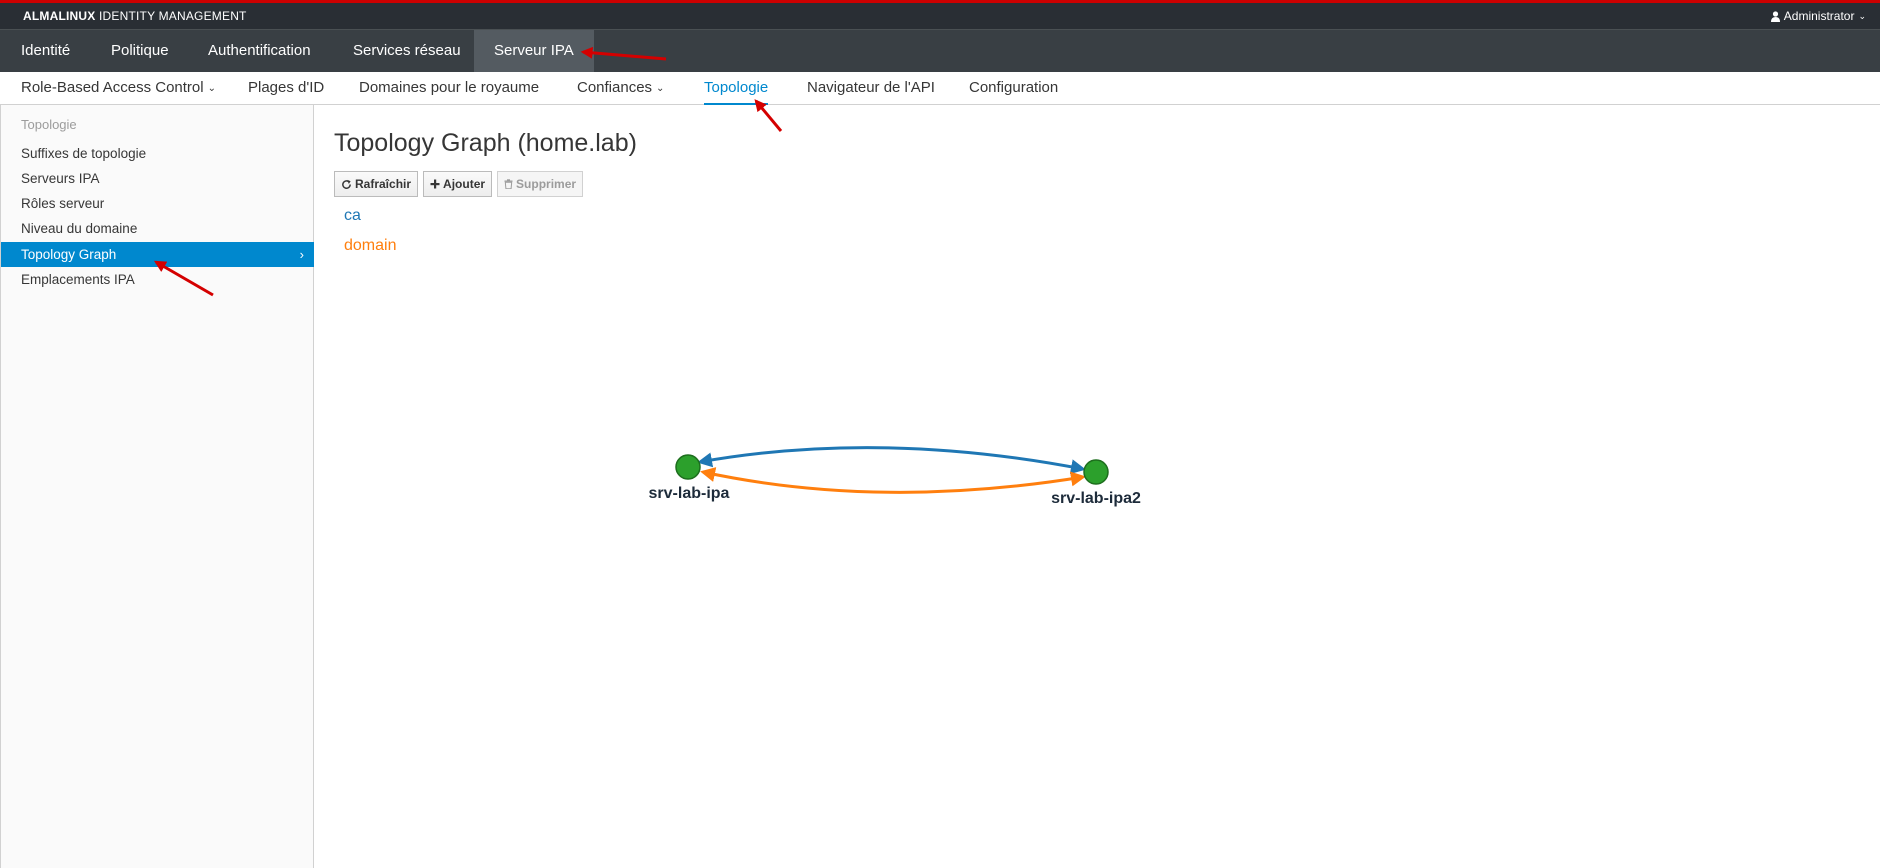 The image size is (1880, 868). I want to click on subnav-plages-id: Plages d'ID, so click(286, 88).